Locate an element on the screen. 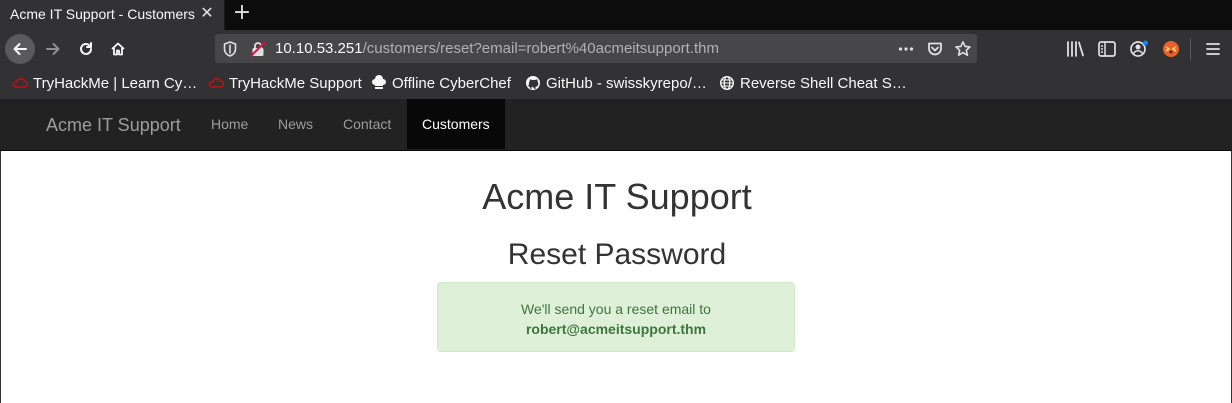 This screenshot has width=1232, height=403. pocket-icon is located at coordinates (935, 49).